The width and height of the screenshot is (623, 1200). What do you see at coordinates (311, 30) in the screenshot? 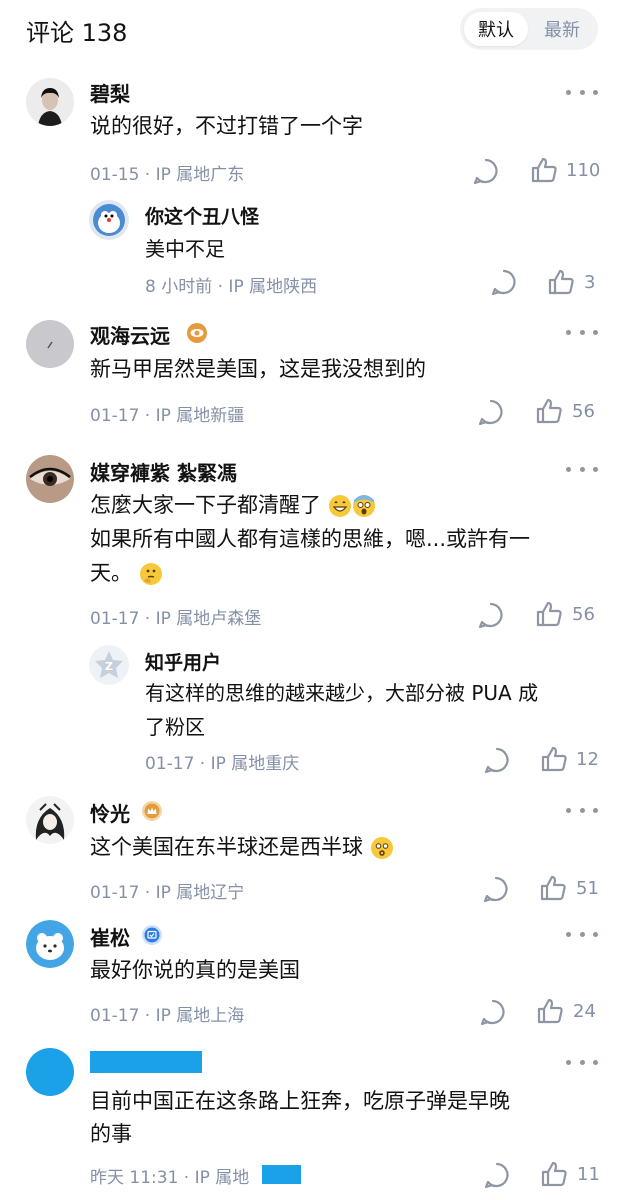
I see `comments-header: 评论 138 默认 最新` at bounding box center [311, 30].